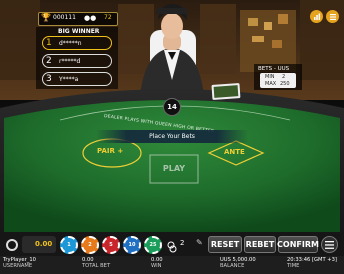 The width and height of the screenshot is (344, 274). I want to click on menu-button, so click(329, 244).